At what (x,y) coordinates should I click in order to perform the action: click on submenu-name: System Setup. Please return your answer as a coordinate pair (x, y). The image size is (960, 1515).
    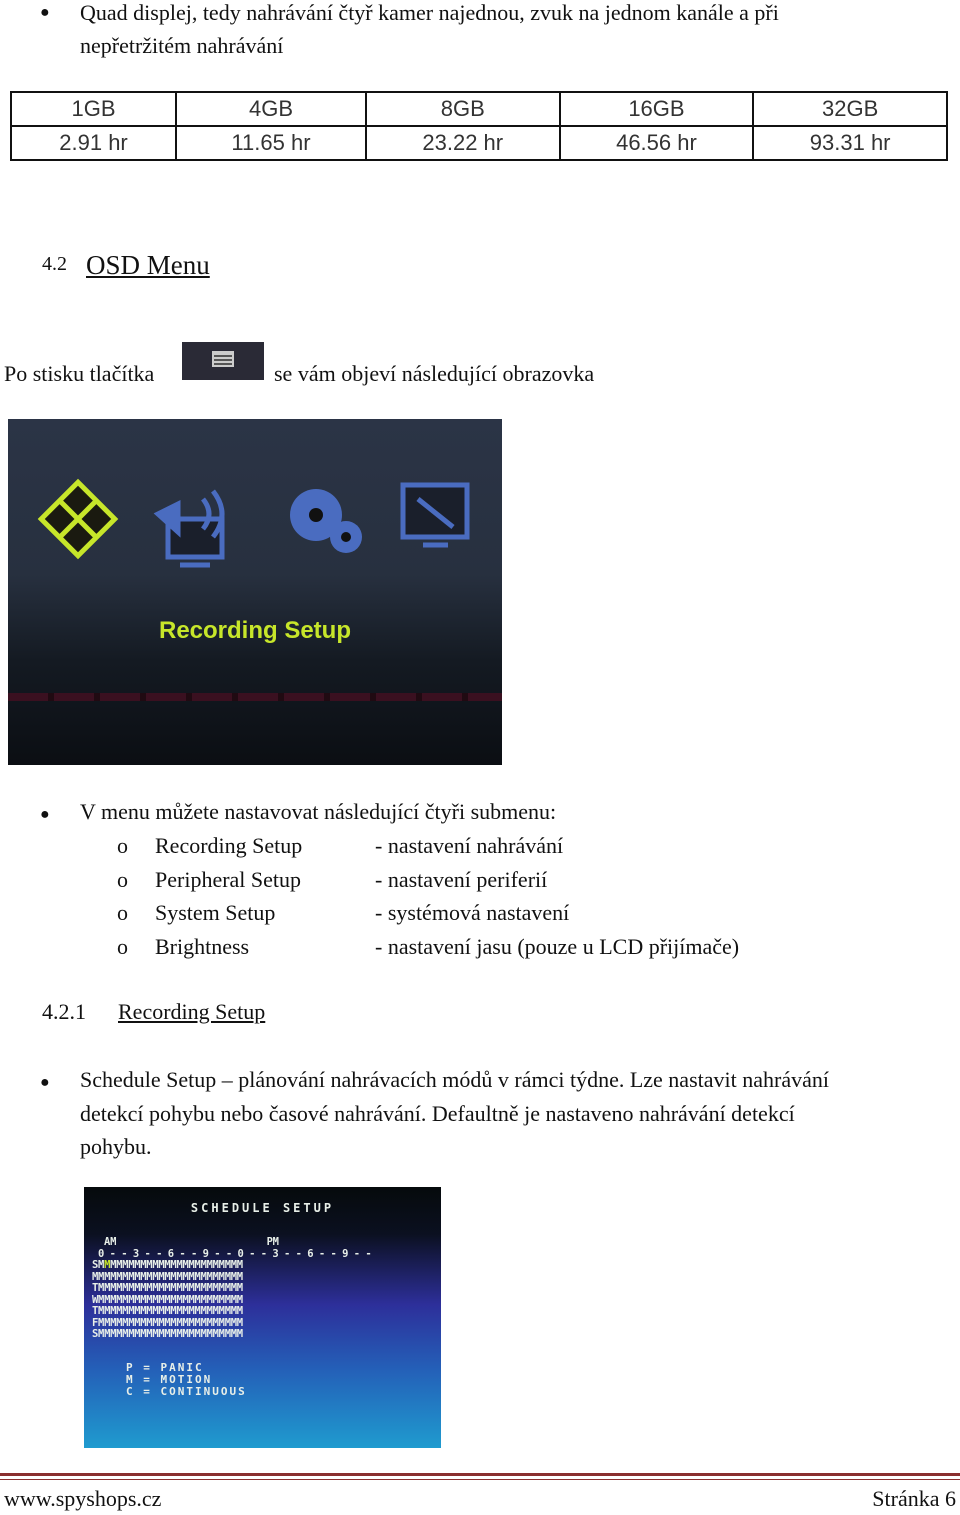
    Looking at the image, I should click on (215, 912).